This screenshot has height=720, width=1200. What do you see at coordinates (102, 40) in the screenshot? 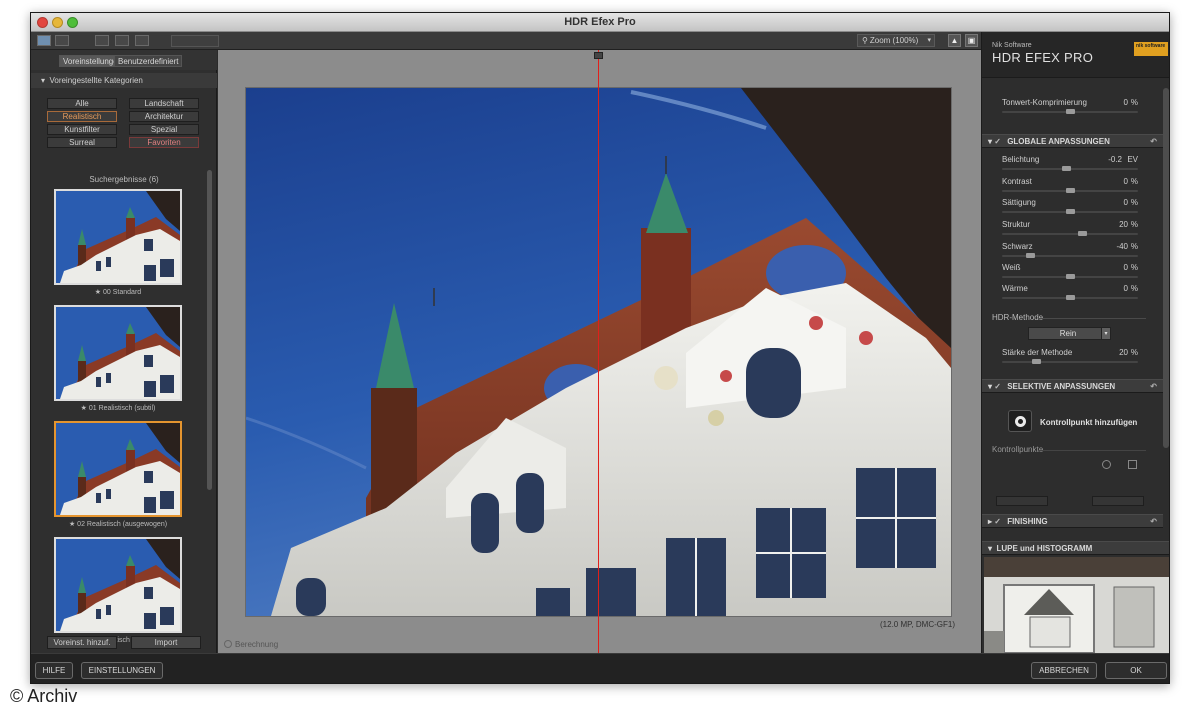
I see `full-view-icon` at bounding box center [102, 40].